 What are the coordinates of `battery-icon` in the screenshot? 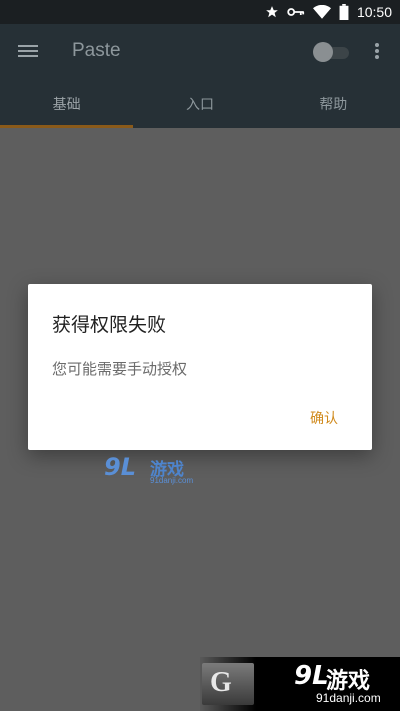 It's located at (344, 12).